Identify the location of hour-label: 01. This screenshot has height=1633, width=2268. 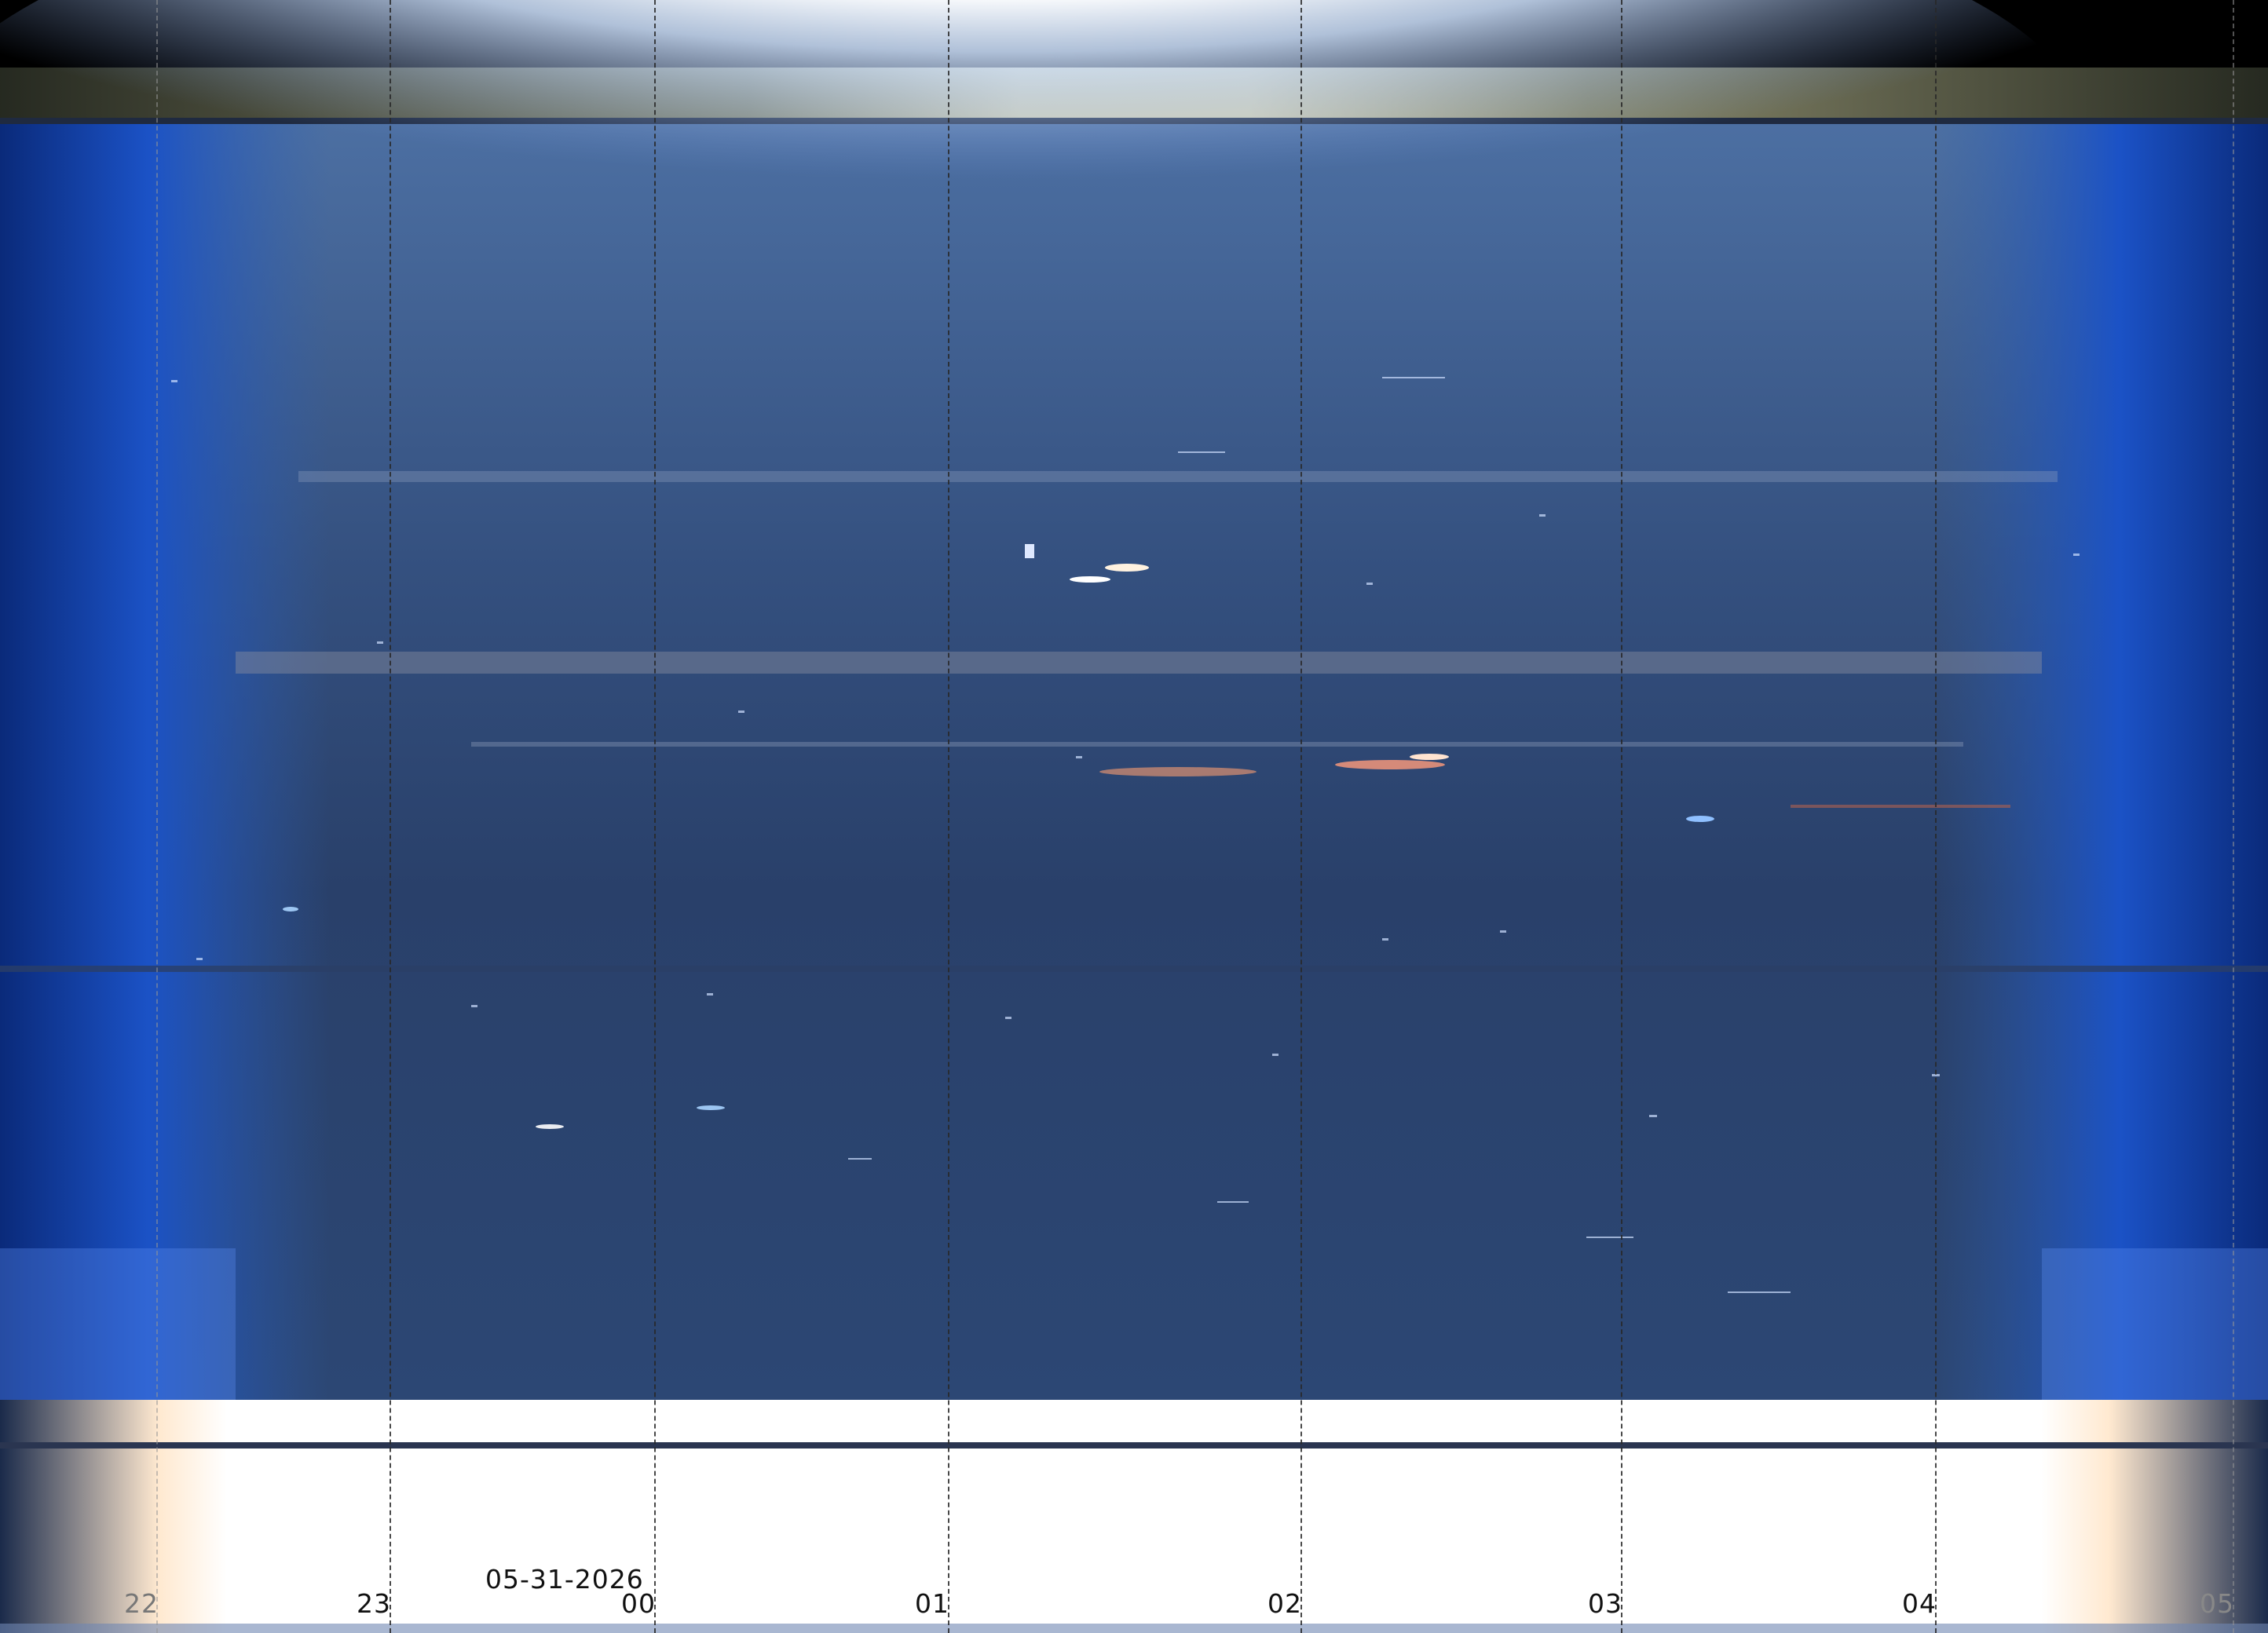
(932, 1603).